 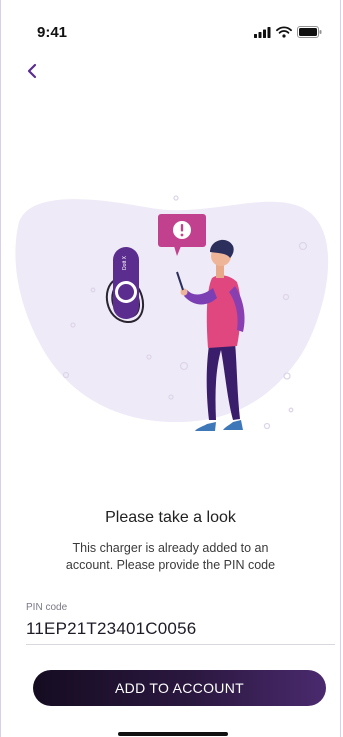 I want to click on status-time: 9:41, so click(x=52, y=32).